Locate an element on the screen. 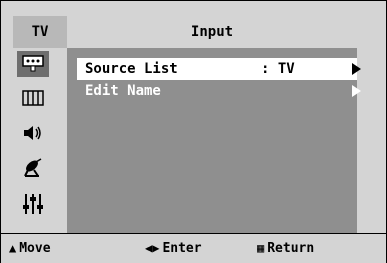 The width and height of the screenshot is (387, 263). footer-return: ▦ Return is located at coordinates (285, 248).